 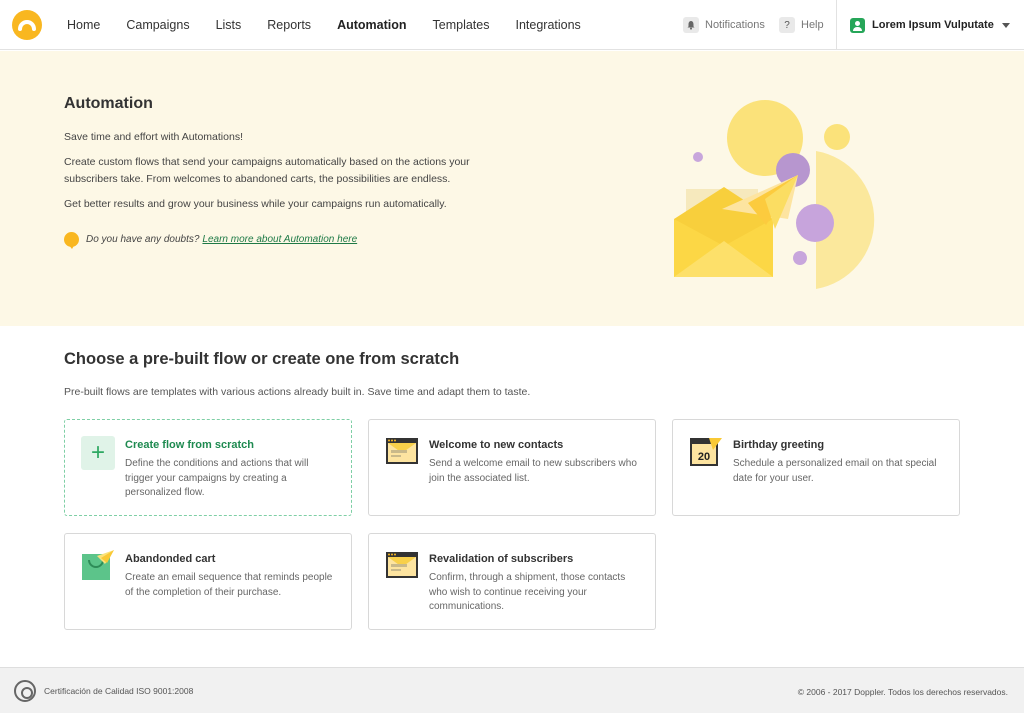 What do you see at coordinates (371, 25) in the screenshot?
I see `nav-automation: Automation` at bounding box center [371, 25].